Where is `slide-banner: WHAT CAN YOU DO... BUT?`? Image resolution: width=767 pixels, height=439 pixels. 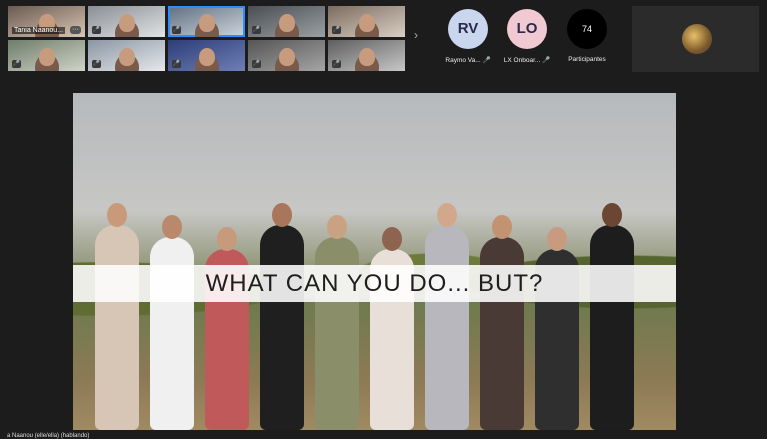 slide-banner: WHAT CAN YOU DO... BUT? is located at coordinates (374, 283).